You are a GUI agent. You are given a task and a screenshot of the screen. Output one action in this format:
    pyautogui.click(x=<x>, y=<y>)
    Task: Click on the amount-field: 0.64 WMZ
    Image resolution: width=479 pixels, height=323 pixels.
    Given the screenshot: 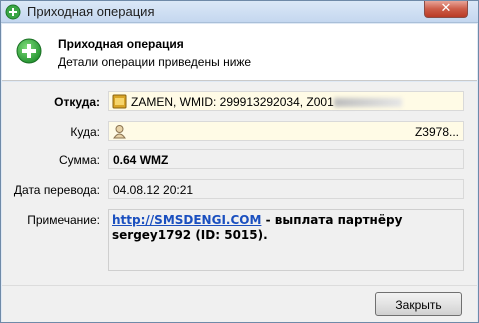 What is the action you would take?
    pyautogui.click(x=286, y=159)
    